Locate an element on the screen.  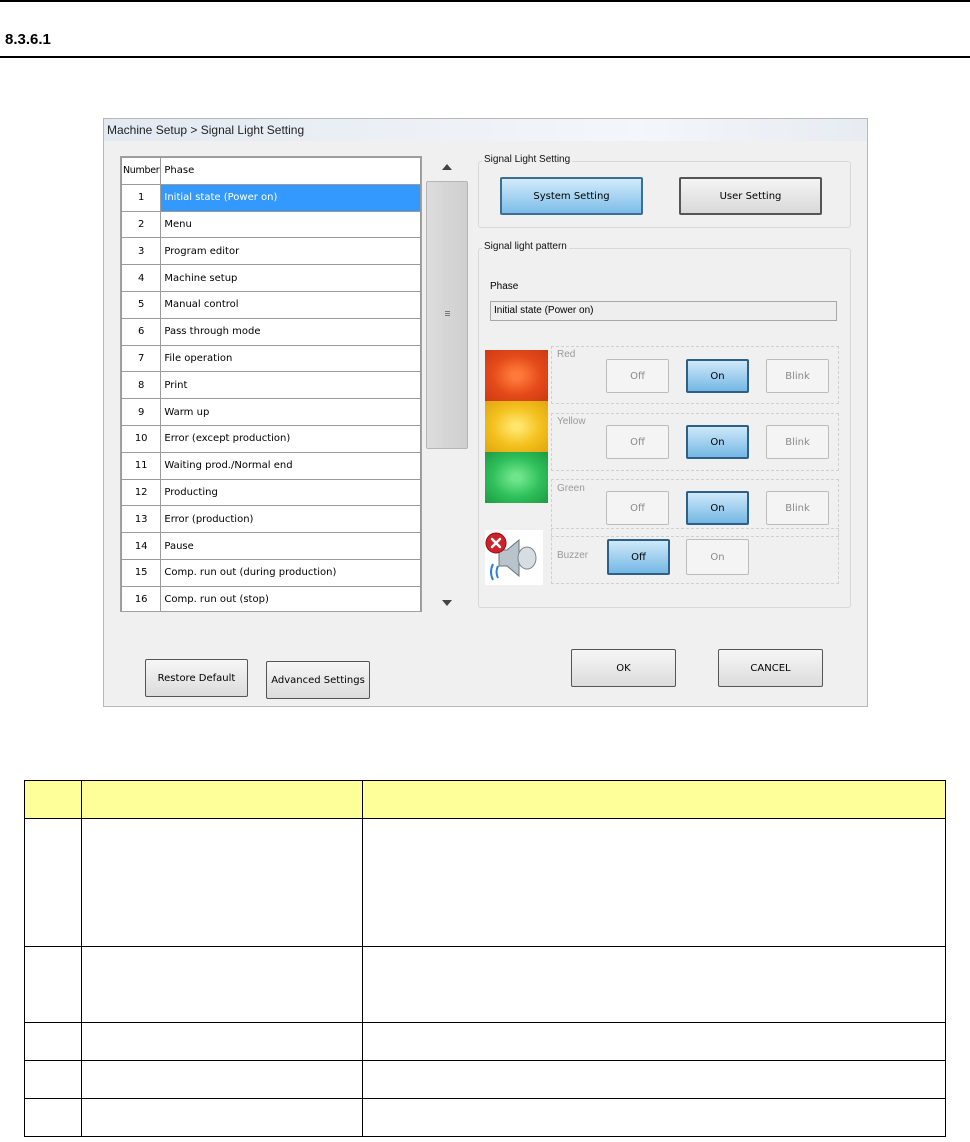
section-number: 8.3.6.1 is located at coordinates (28, 39).